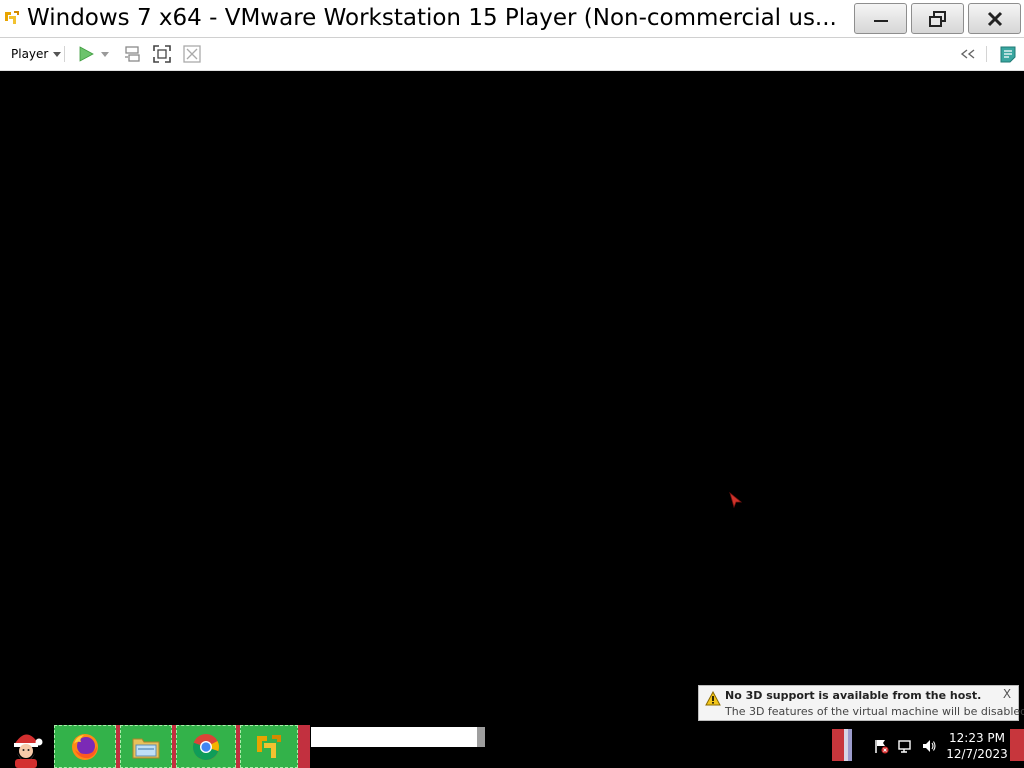 This screenshot has width=1024, height=768. I want to click on restore-icon, so click(937, 18).